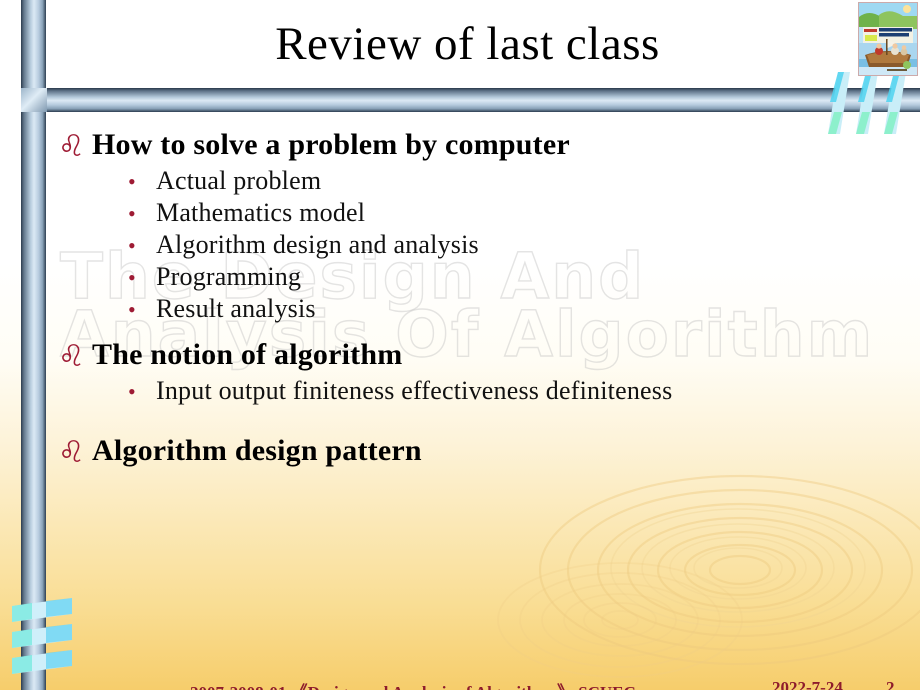 The height and width of the screenshot is (690, 920). Describe the element at coordinates (467, 44) in the screenshot. I see `page-title: Review of last class` at that location.